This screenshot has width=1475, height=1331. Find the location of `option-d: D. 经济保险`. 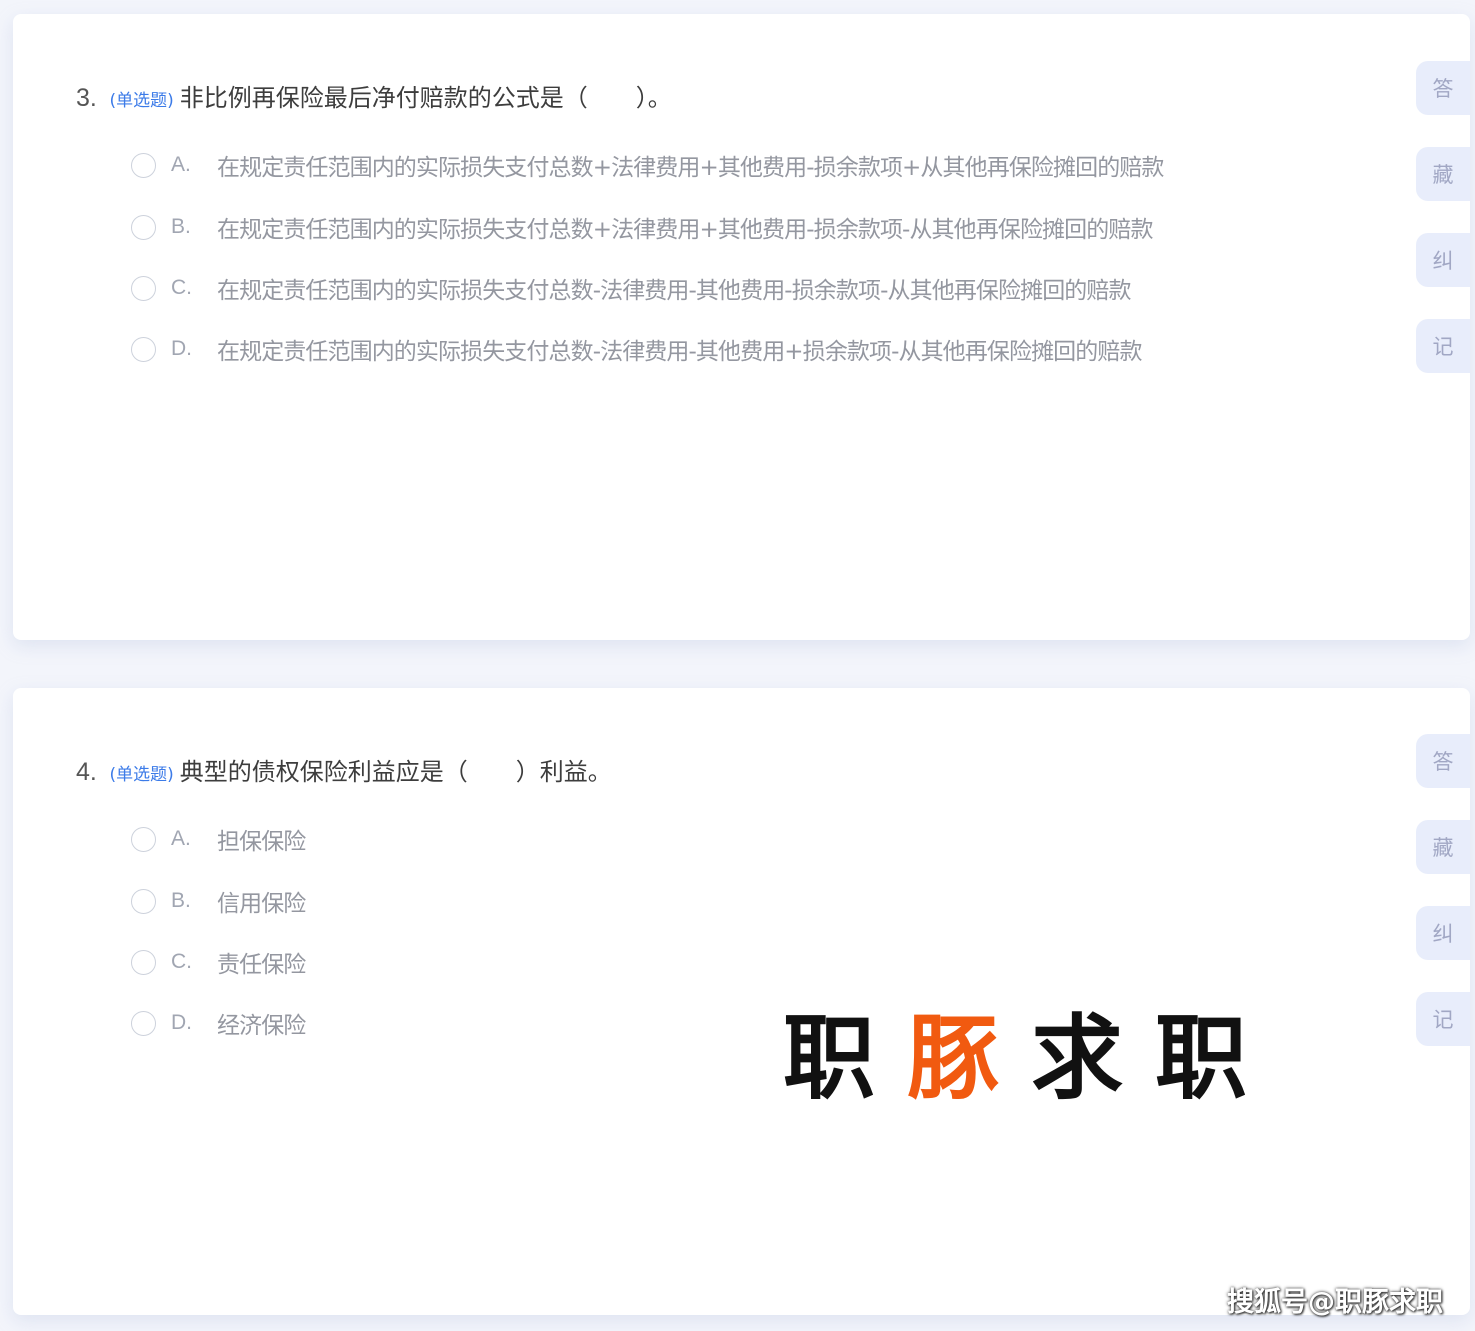

option-d: D. 经济保险 is located at coordinates (218, 1023).